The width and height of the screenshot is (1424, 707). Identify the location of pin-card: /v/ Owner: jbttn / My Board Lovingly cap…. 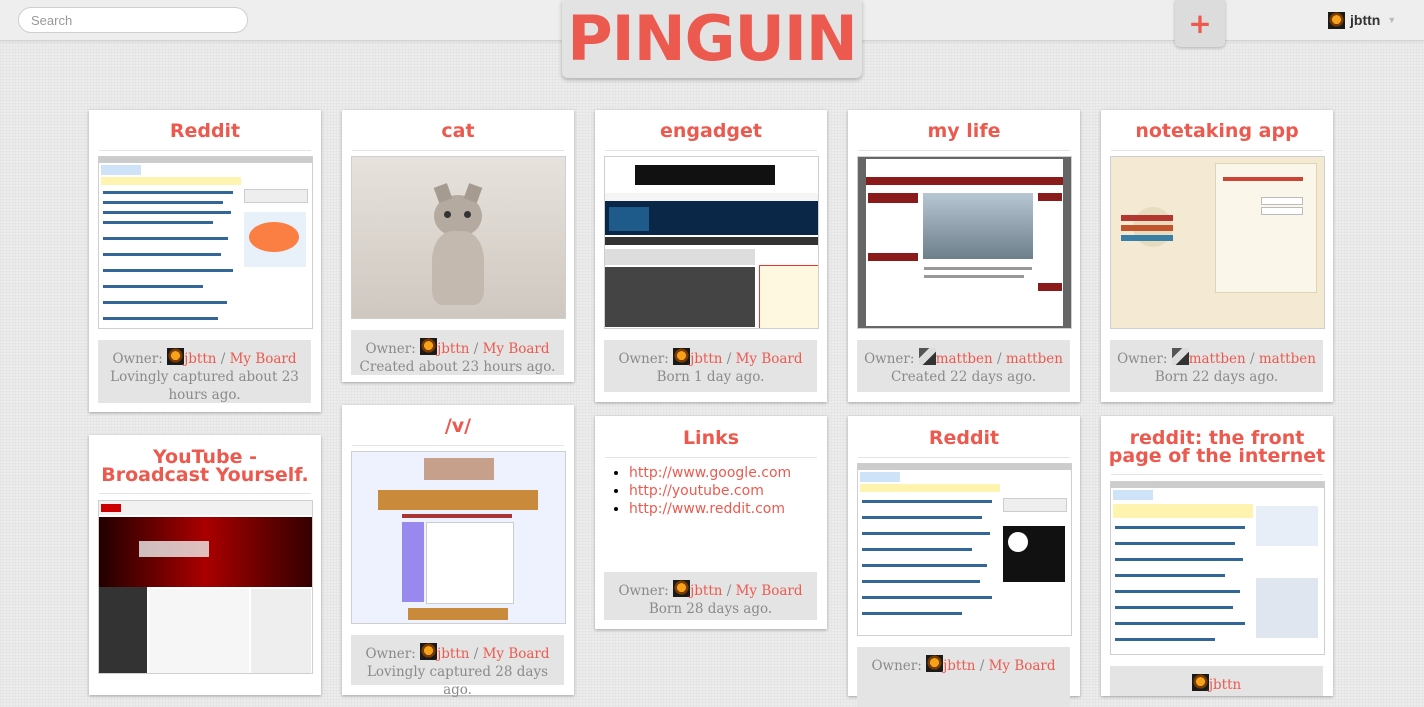
(458, 551).